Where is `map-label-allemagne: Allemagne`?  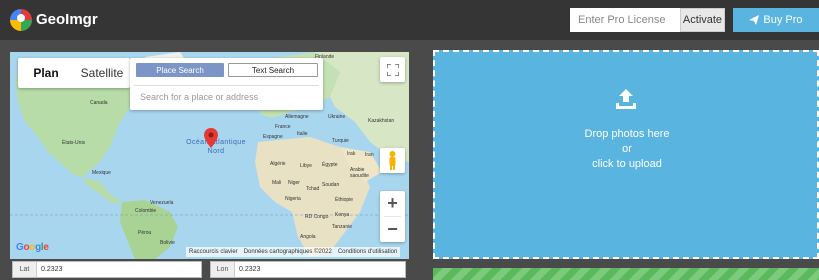
map-label-allemagne: Allemagne is located at coordinates (297, 117).